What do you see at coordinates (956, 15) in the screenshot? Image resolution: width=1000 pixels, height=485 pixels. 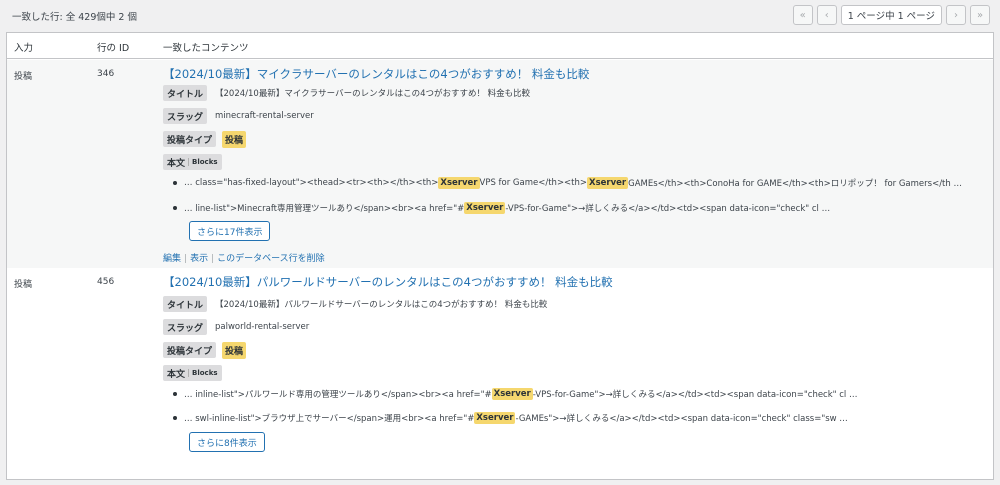 I see `next-page-button: ›` at bounding box center [956, 15].